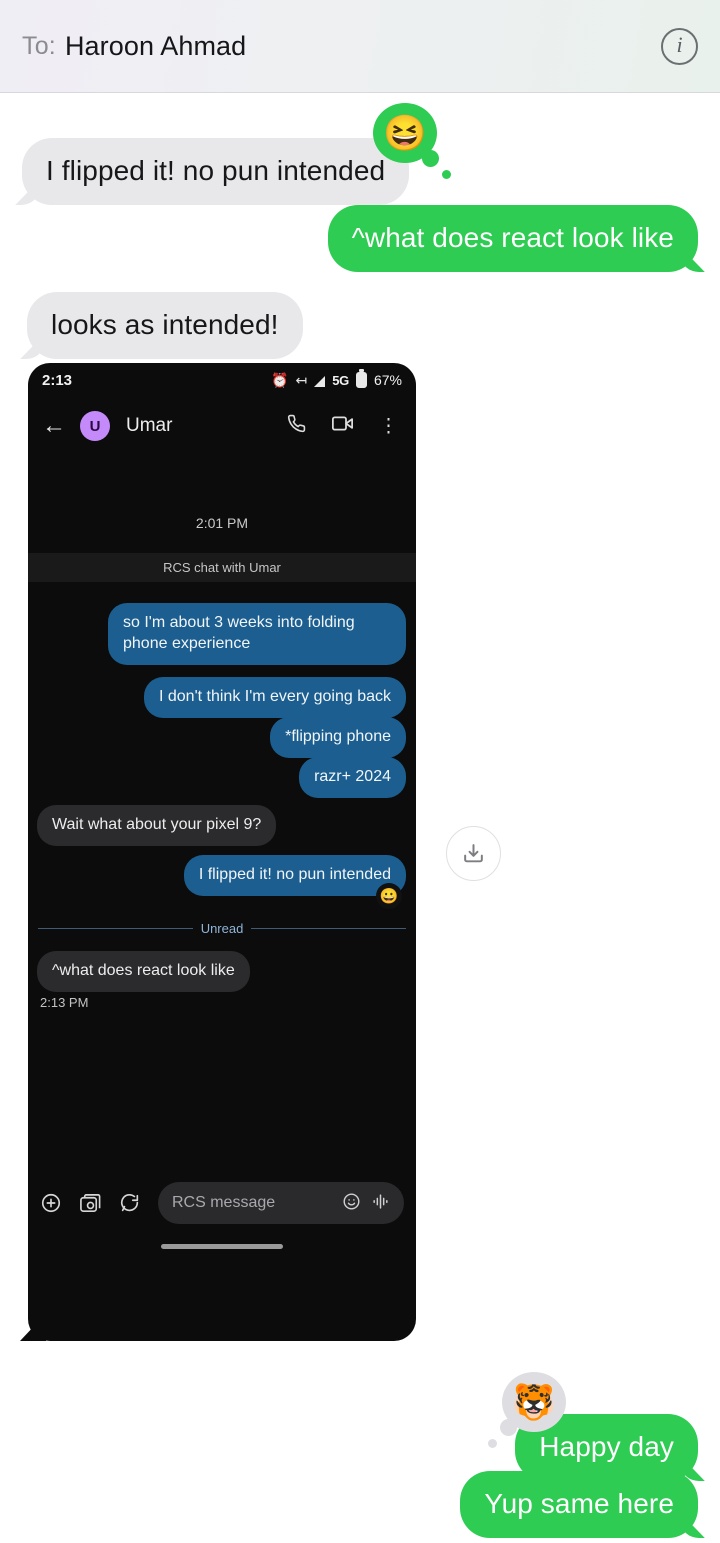 This screenshot has width=720, height=1543. I want to click on unread-divider: Unread, so click(222, 928).